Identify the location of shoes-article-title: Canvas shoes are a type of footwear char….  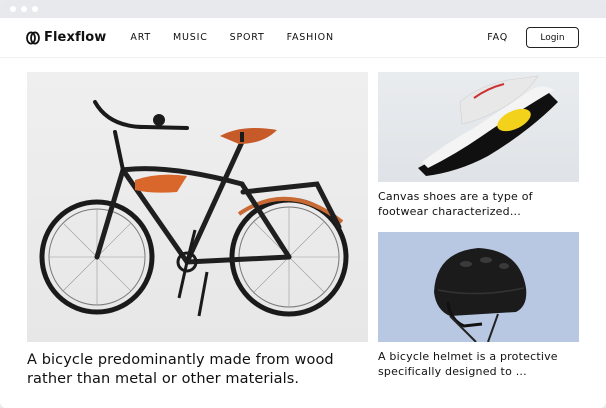
(478, 204).